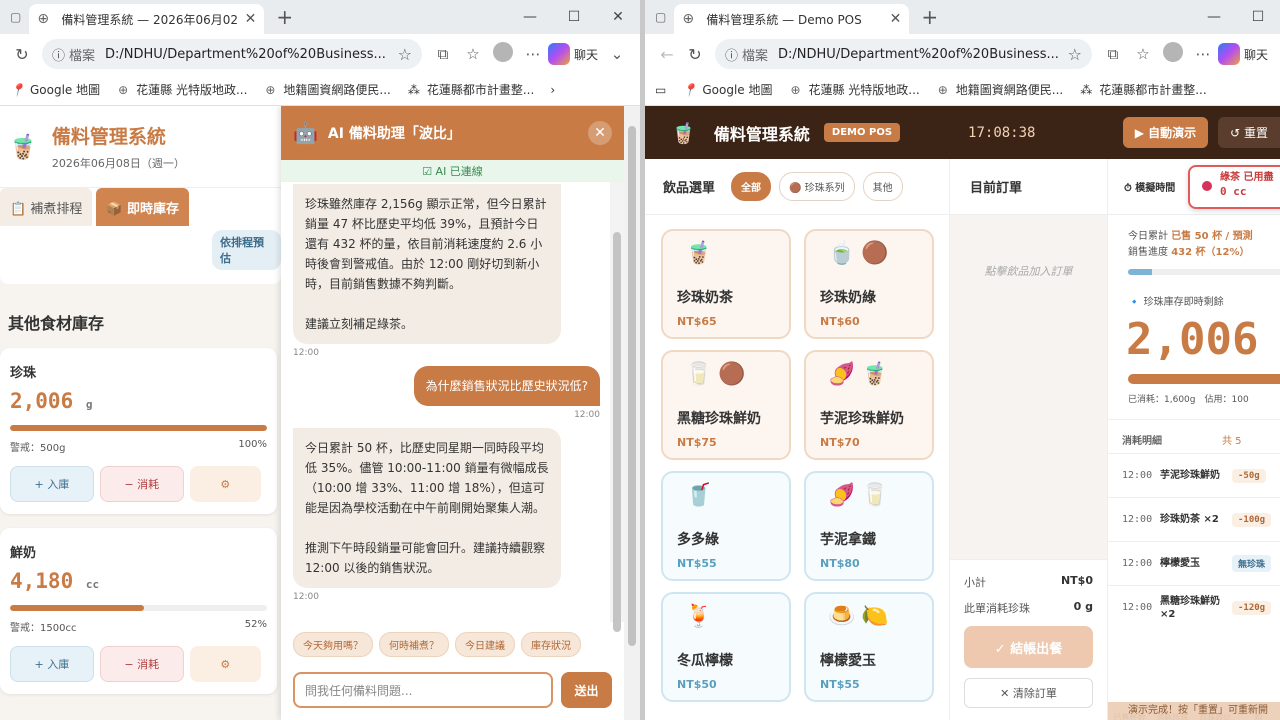 The height and width of the screenshot is (720, 1280). I want to click on item-name: 鮮奶, so click(23, 553).